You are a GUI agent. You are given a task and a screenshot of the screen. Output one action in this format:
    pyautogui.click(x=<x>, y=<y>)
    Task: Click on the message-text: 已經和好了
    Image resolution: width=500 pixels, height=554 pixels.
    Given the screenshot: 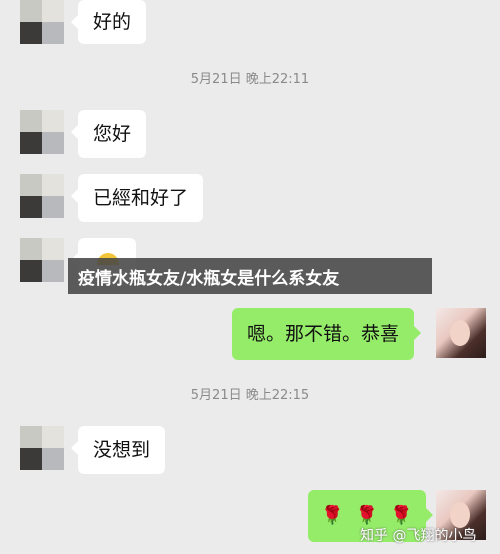 What is the action you would take?
    pyautogui.click(x=141, y=197)
    